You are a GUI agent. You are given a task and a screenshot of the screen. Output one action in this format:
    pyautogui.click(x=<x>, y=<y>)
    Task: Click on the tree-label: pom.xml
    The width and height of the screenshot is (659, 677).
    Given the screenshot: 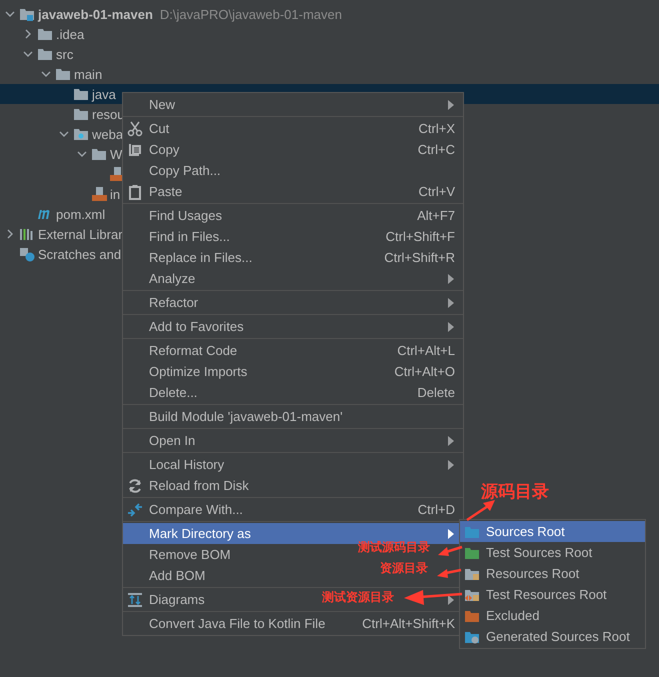 What is the action you would take?
    pyautogui.click(x=81, y=214)
    